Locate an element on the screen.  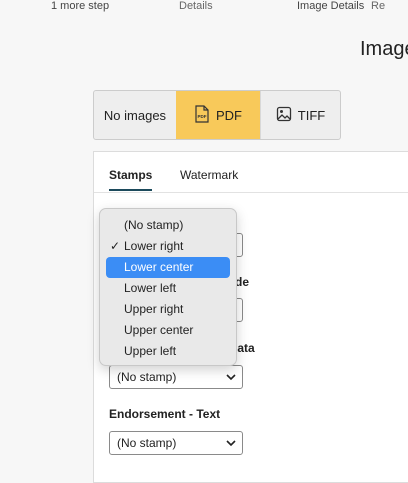
page-title: Image is located at coordinates (384, 49).